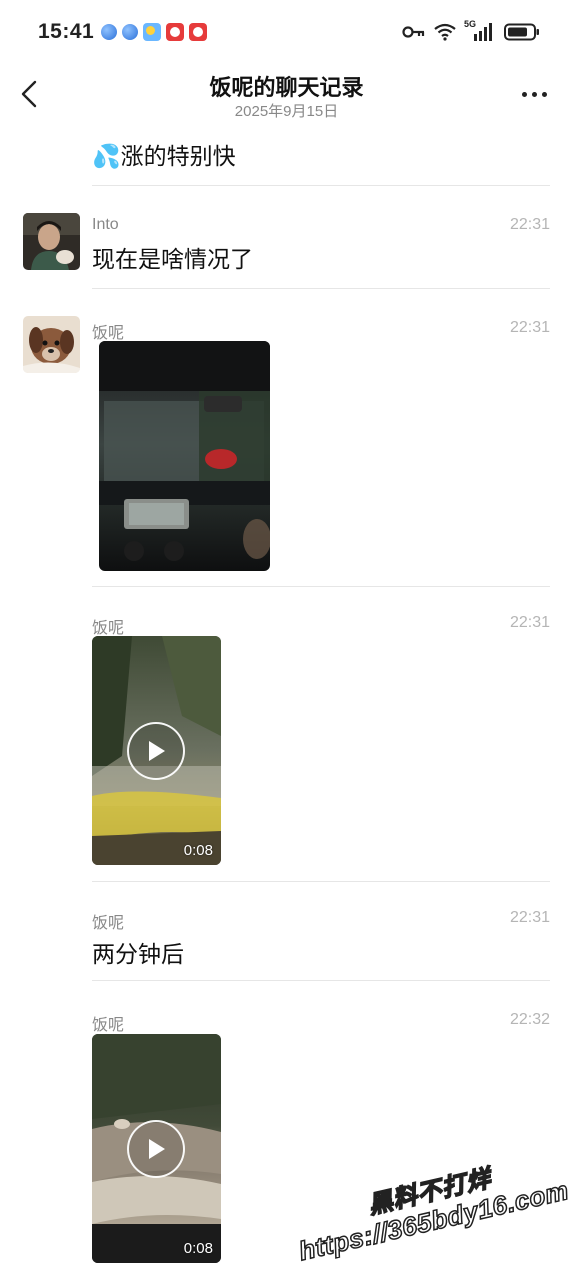  What do you see at coordinates (138, 954) in the screenshot?
I see `message-text: 两分钟后` at bounding box center [138, 954].